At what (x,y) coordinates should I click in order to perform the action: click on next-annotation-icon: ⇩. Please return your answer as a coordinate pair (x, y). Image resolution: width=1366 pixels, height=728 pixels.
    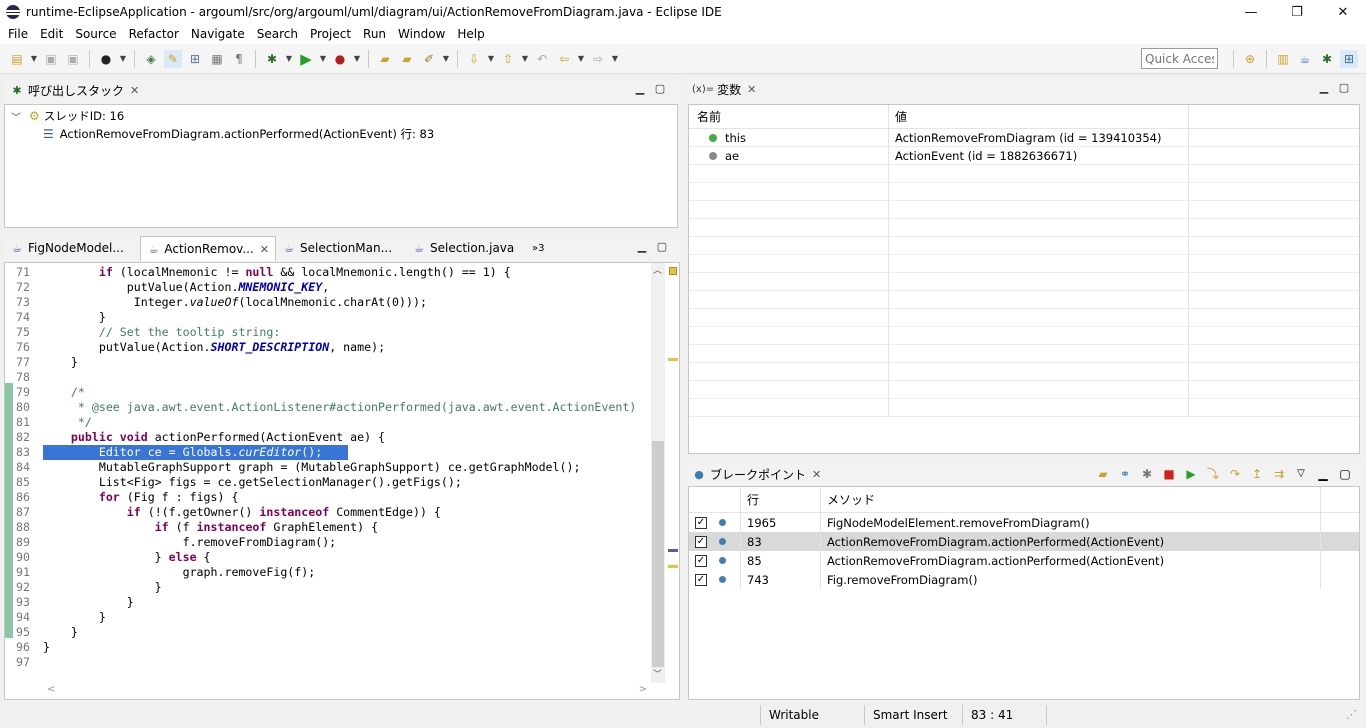
    Looking at the image, I should click on (474, 59).